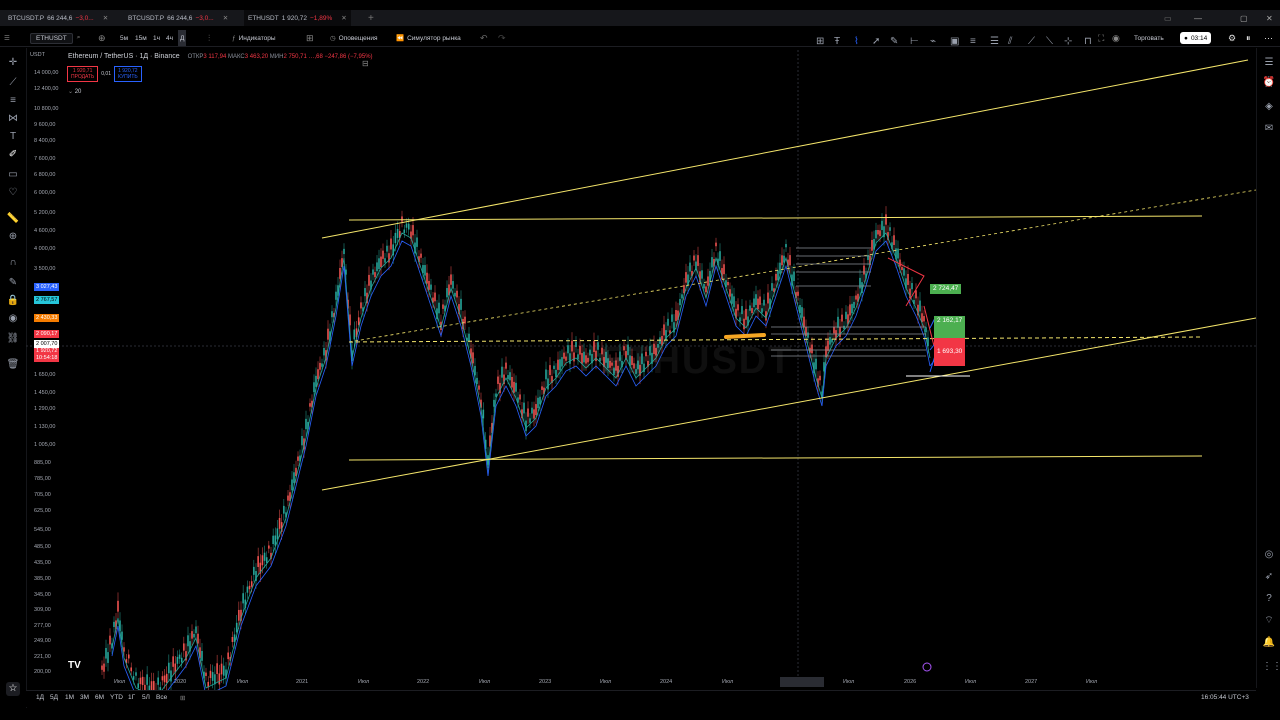  What do you see at coordinates (13, 339) in the screenshot?
I see `link-icon: ⛓` at bounding box center [13, 339].